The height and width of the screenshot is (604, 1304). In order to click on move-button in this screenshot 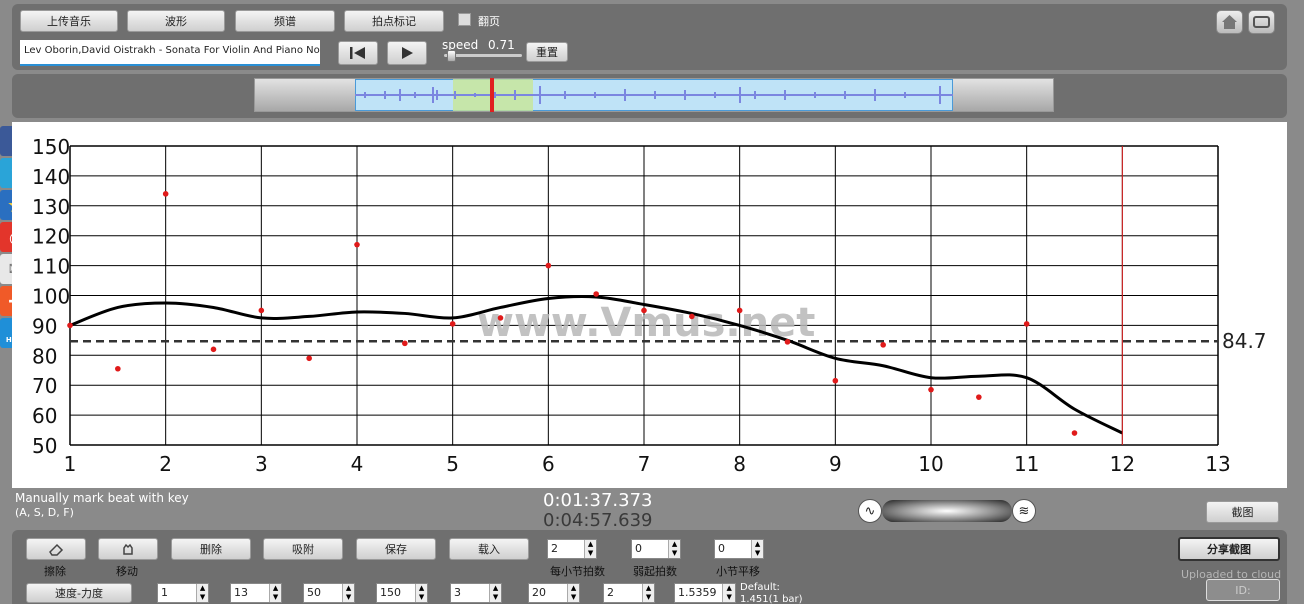, I will do `click(128, 549)`.